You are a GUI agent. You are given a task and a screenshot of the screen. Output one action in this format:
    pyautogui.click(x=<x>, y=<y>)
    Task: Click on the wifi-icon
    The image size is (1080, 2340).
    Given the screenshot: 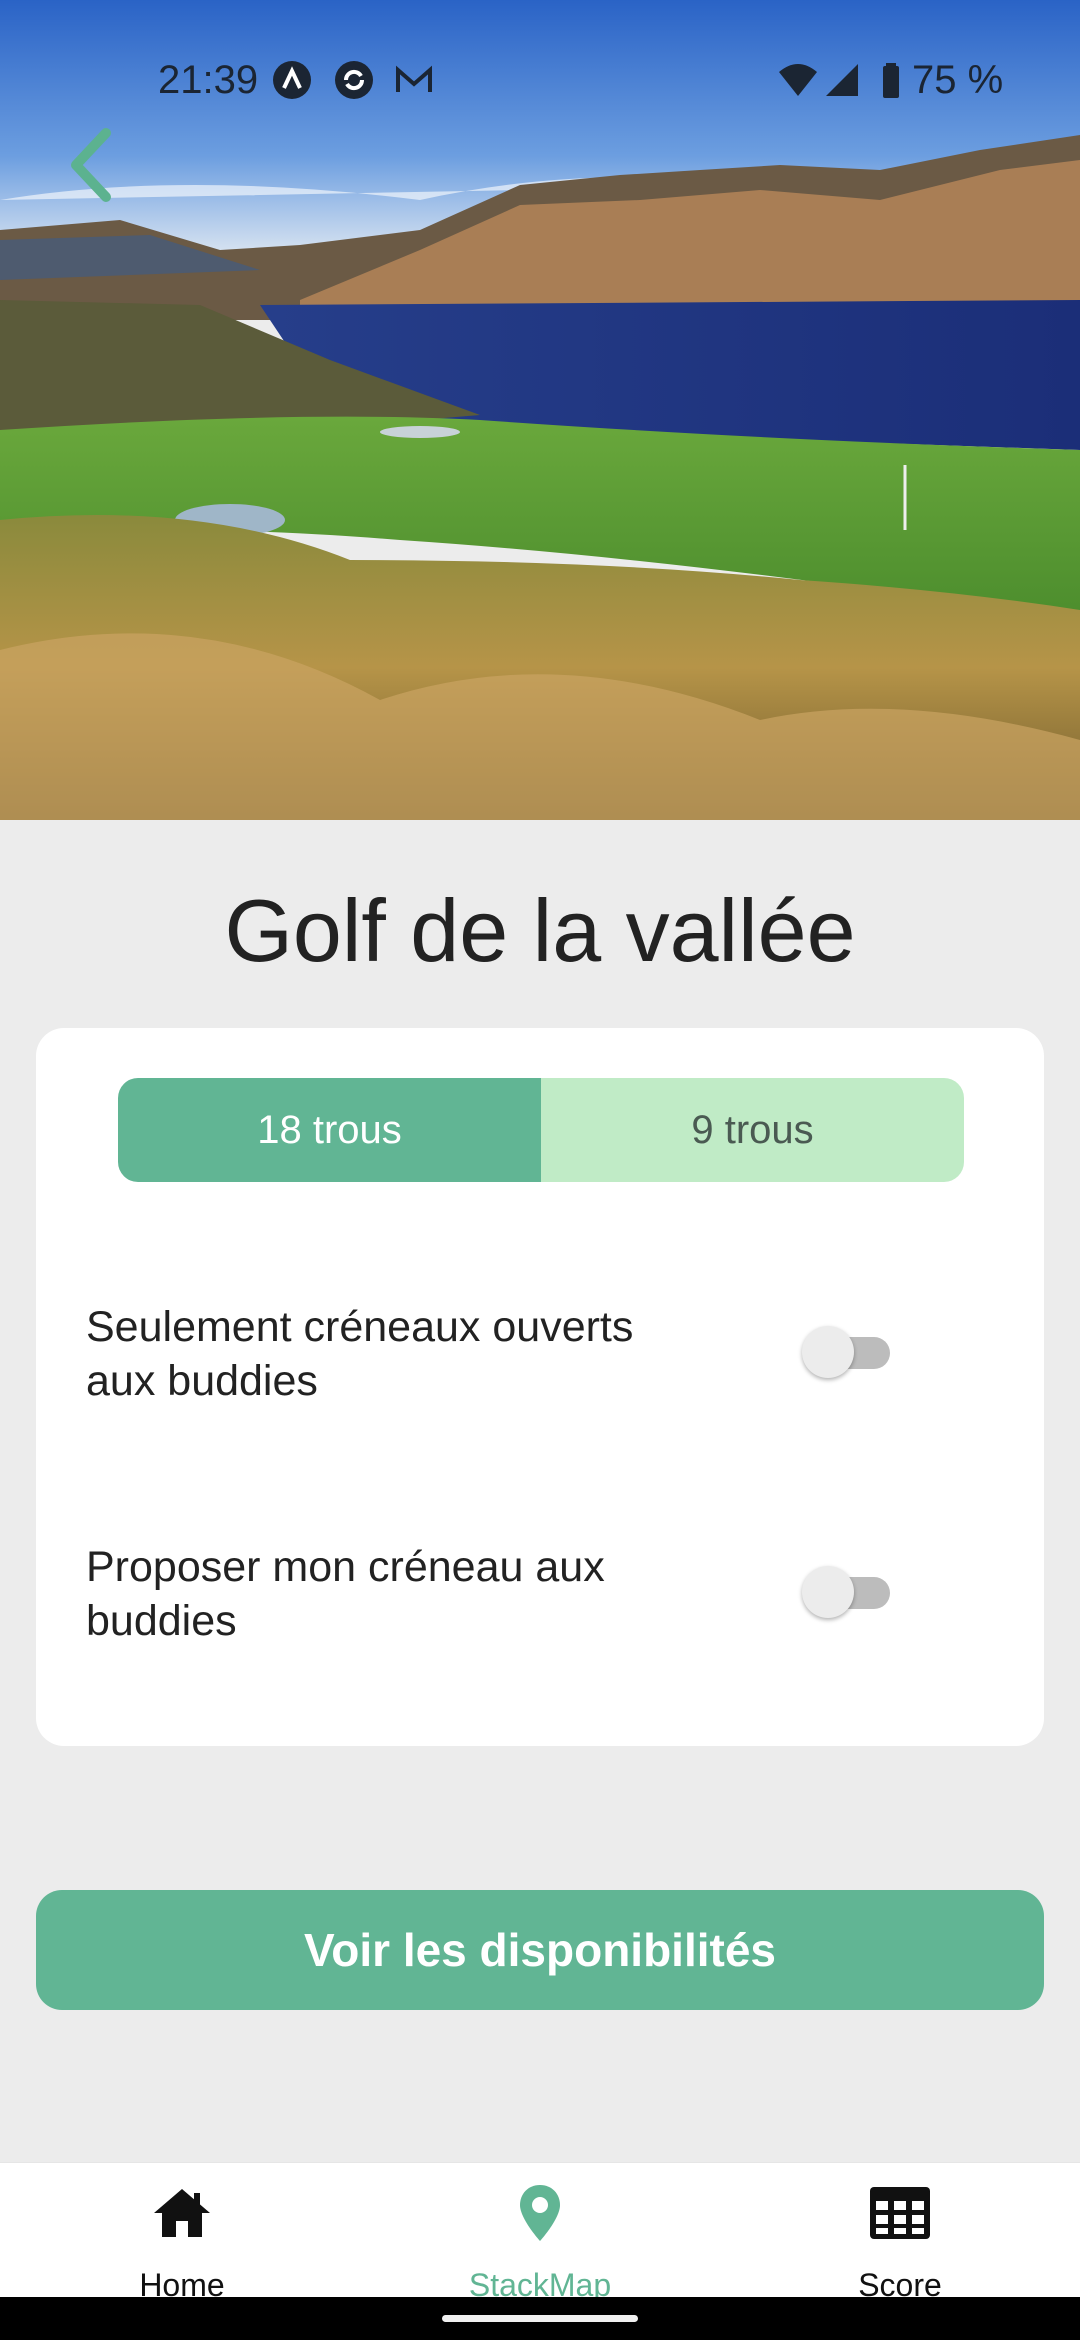 What is the action you would take?
    pyautogui.click(x=798, y=80)
    